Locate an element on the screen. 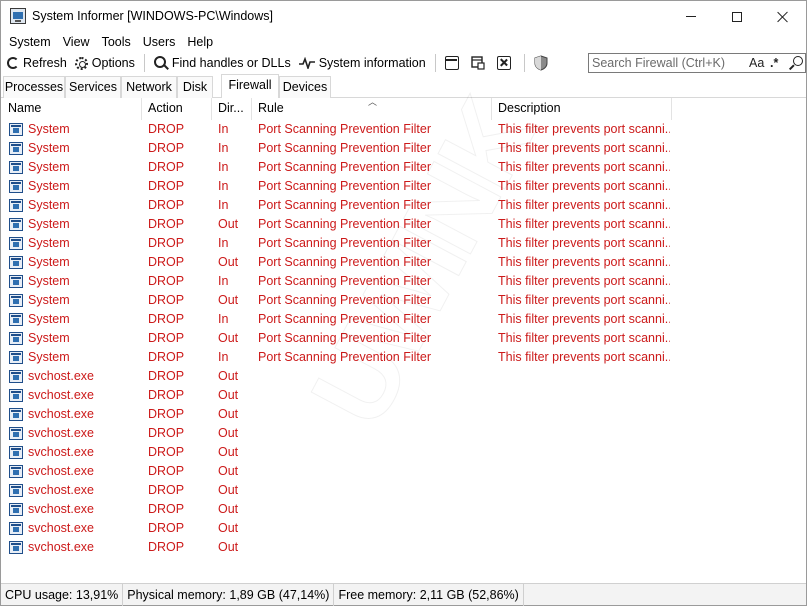  regex-toggle: .* is located at coordinates (774, 63).